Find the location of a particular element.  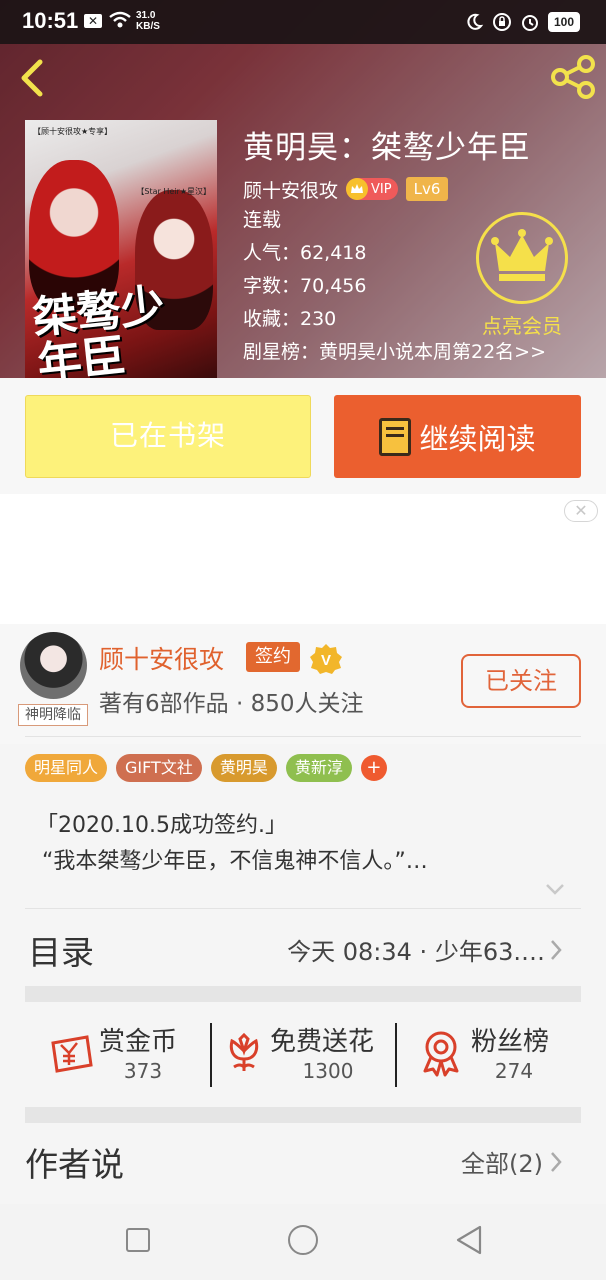

status-time: 10:51 is located at coordinates (50, 20).